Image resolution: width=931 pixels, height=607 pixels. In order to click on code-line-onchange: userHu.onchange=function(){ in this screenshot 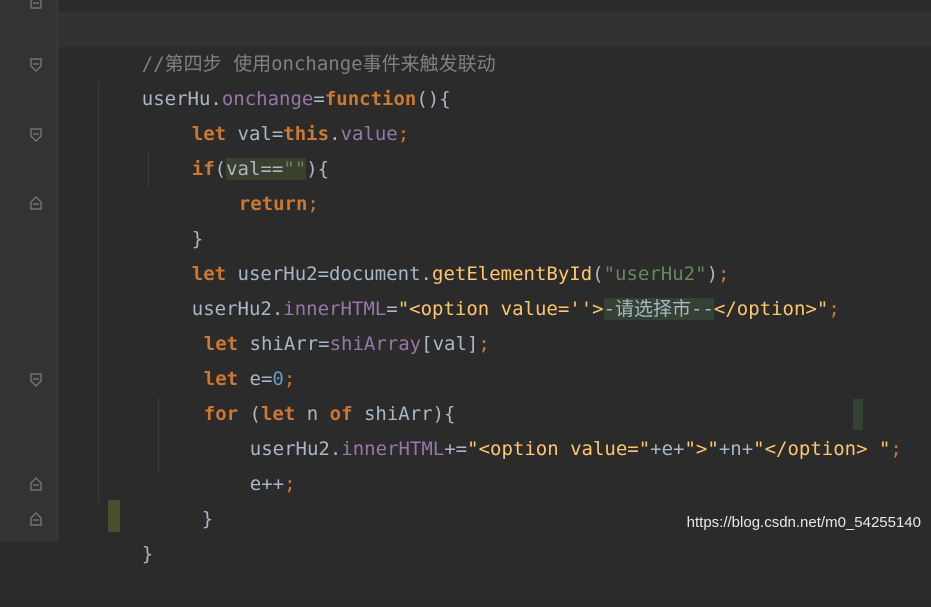, I will do `click(273, 78)`.